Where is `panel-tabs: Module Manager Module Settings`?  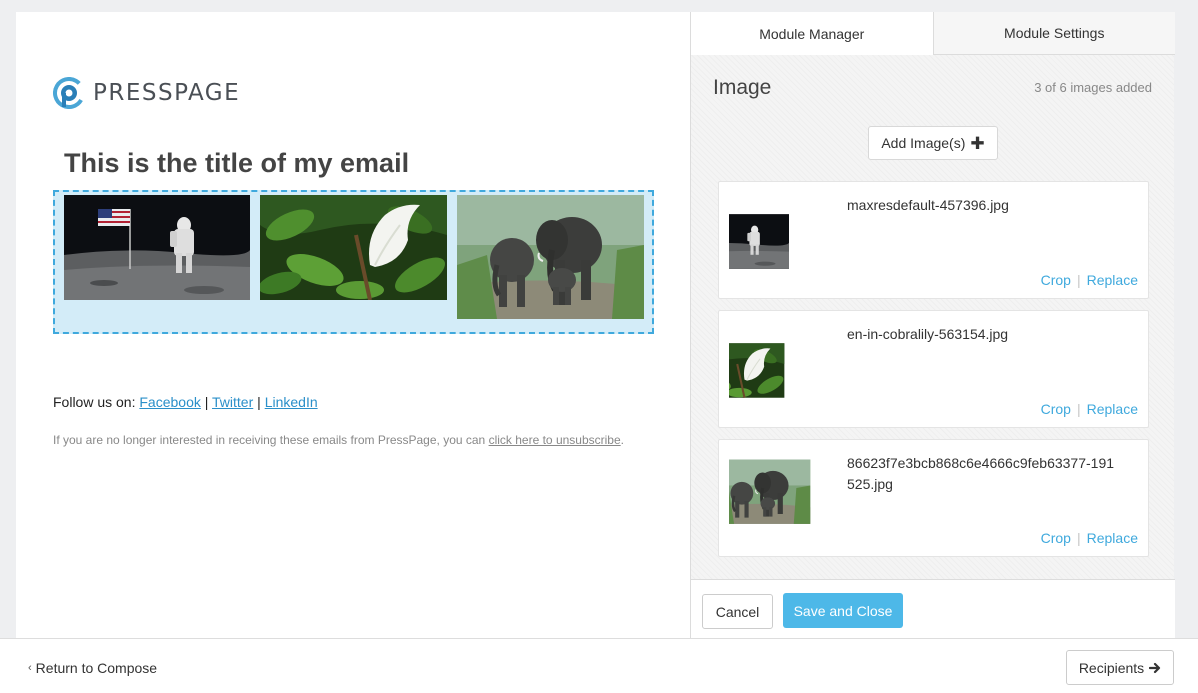 panel-tabs: Module Manager Module Settings is located at coordinates (933, 33).